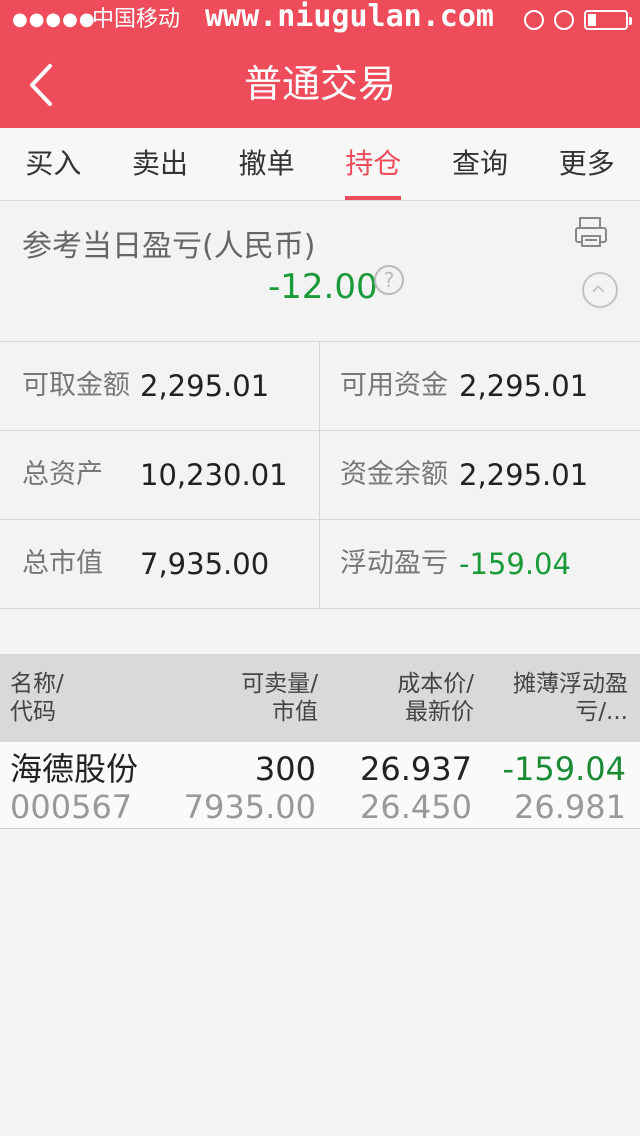  I want to click on app-header: ●●●●● 中国移动 www.niugulan.com 普通交易, so click(320, 64).